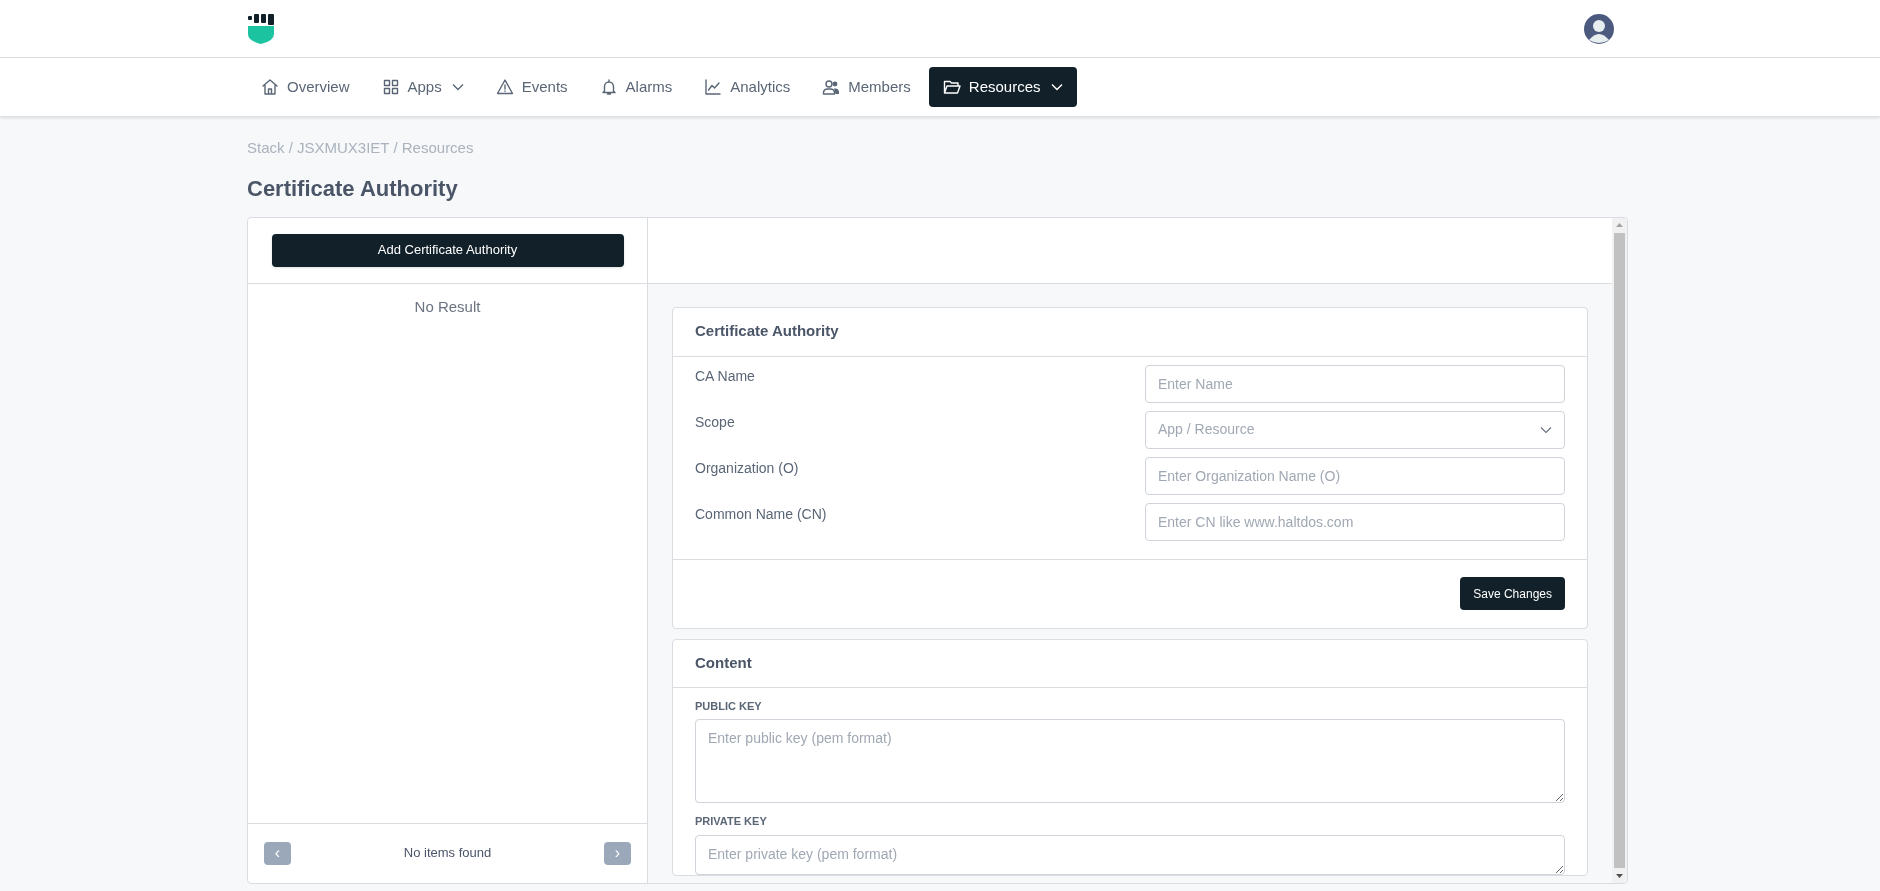 Image resolution: width=1880 pixels, height=891 pixels. Describe the element at coordinates (729, 706) in the screenshot. I see `field-label: PUBLIC KEY` at that location.